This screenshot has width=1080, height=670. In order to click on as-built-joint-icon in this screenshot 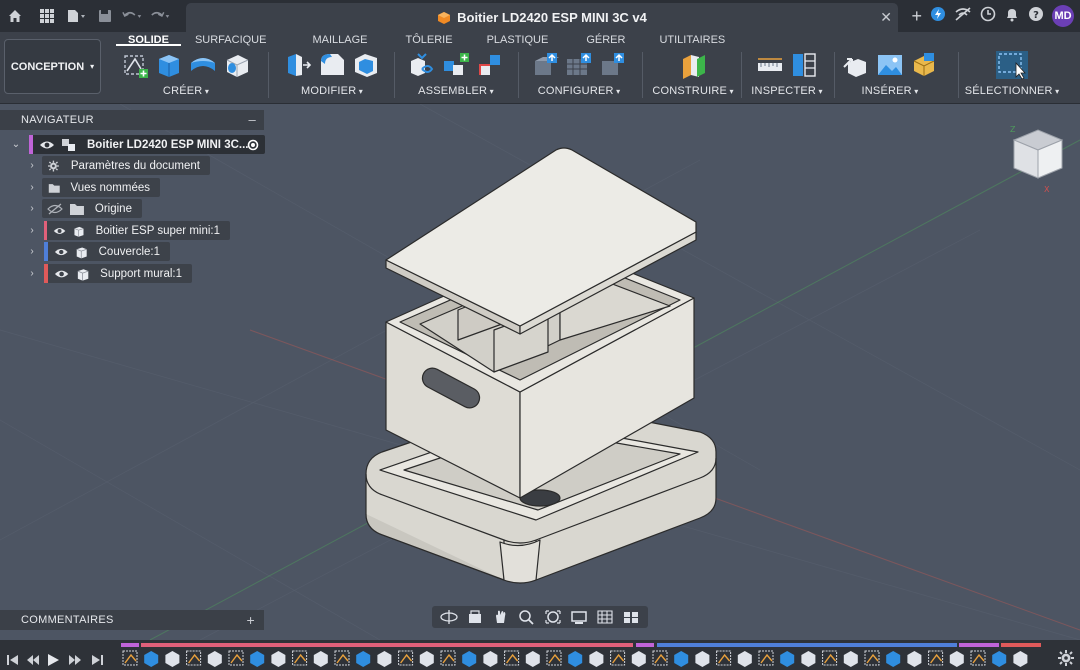, I will do `click(490, 65)`.